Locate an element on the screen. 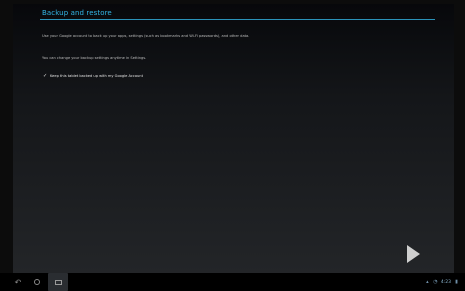  battery-icon: ▮ is located at coordinates (456, 281).